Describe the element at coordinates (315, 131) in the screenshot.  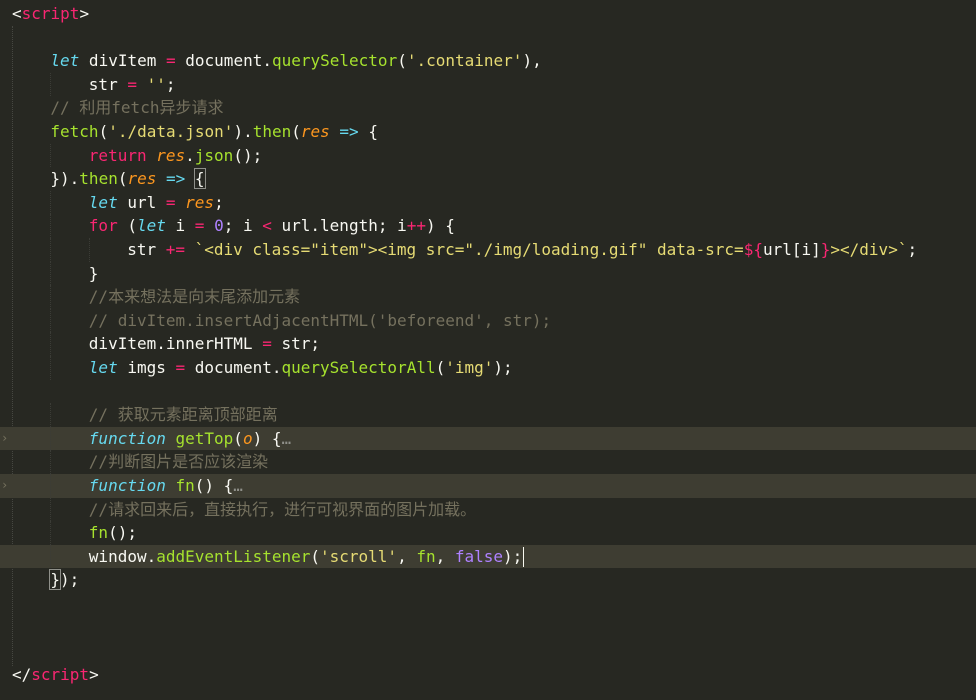
I see `code-token-parameter: res` at that location.